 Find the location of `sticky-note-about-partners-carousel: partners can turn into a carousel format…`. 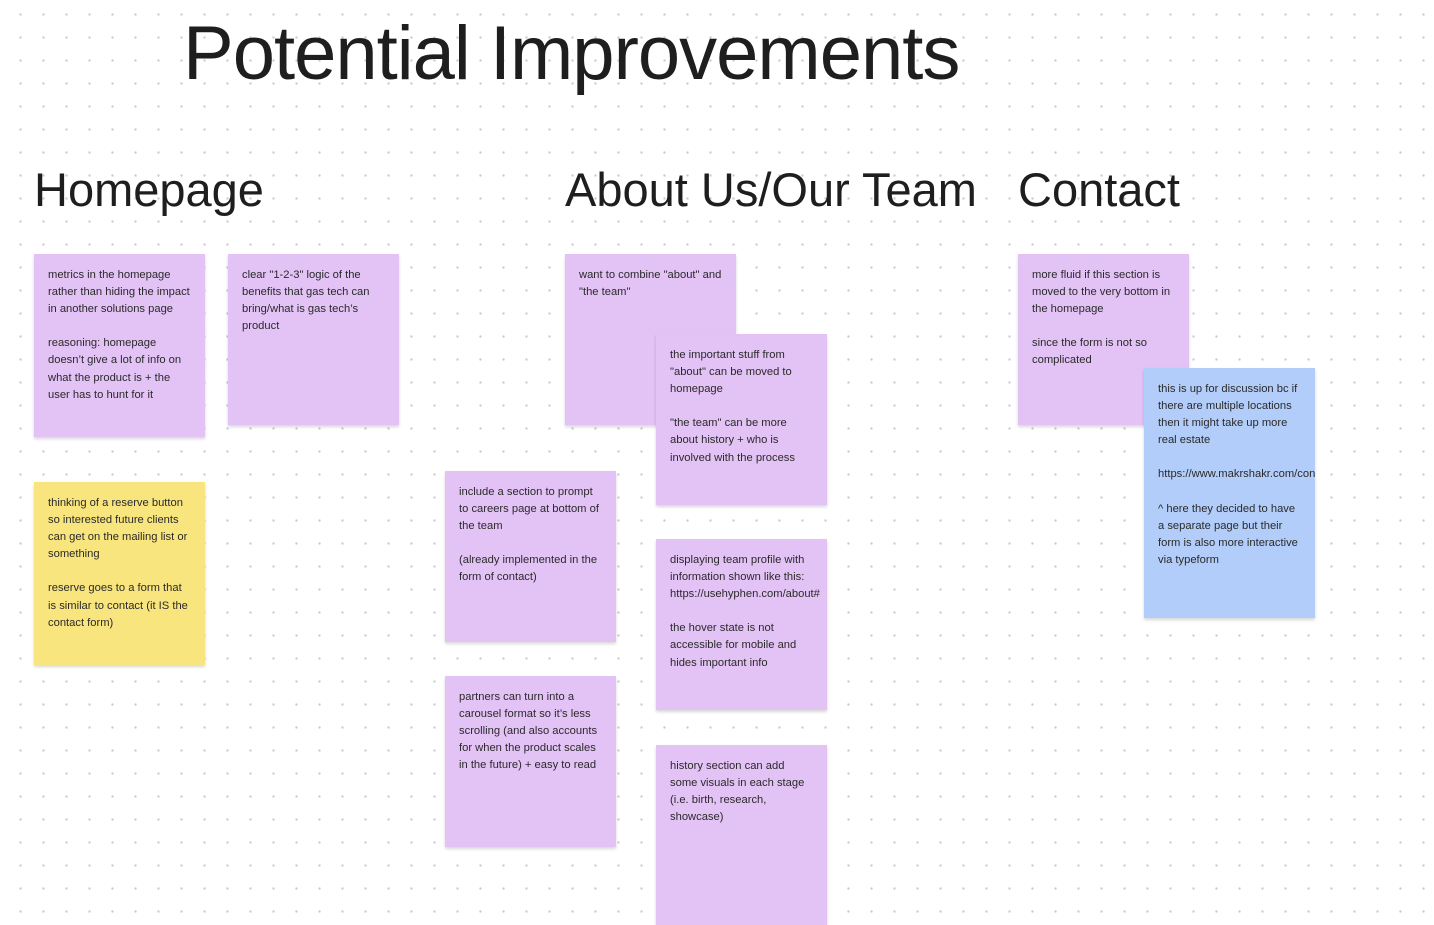

sticky-note-about-partners-carousel: partners can turn into a carousel format… is located at coordinates (530, 761).